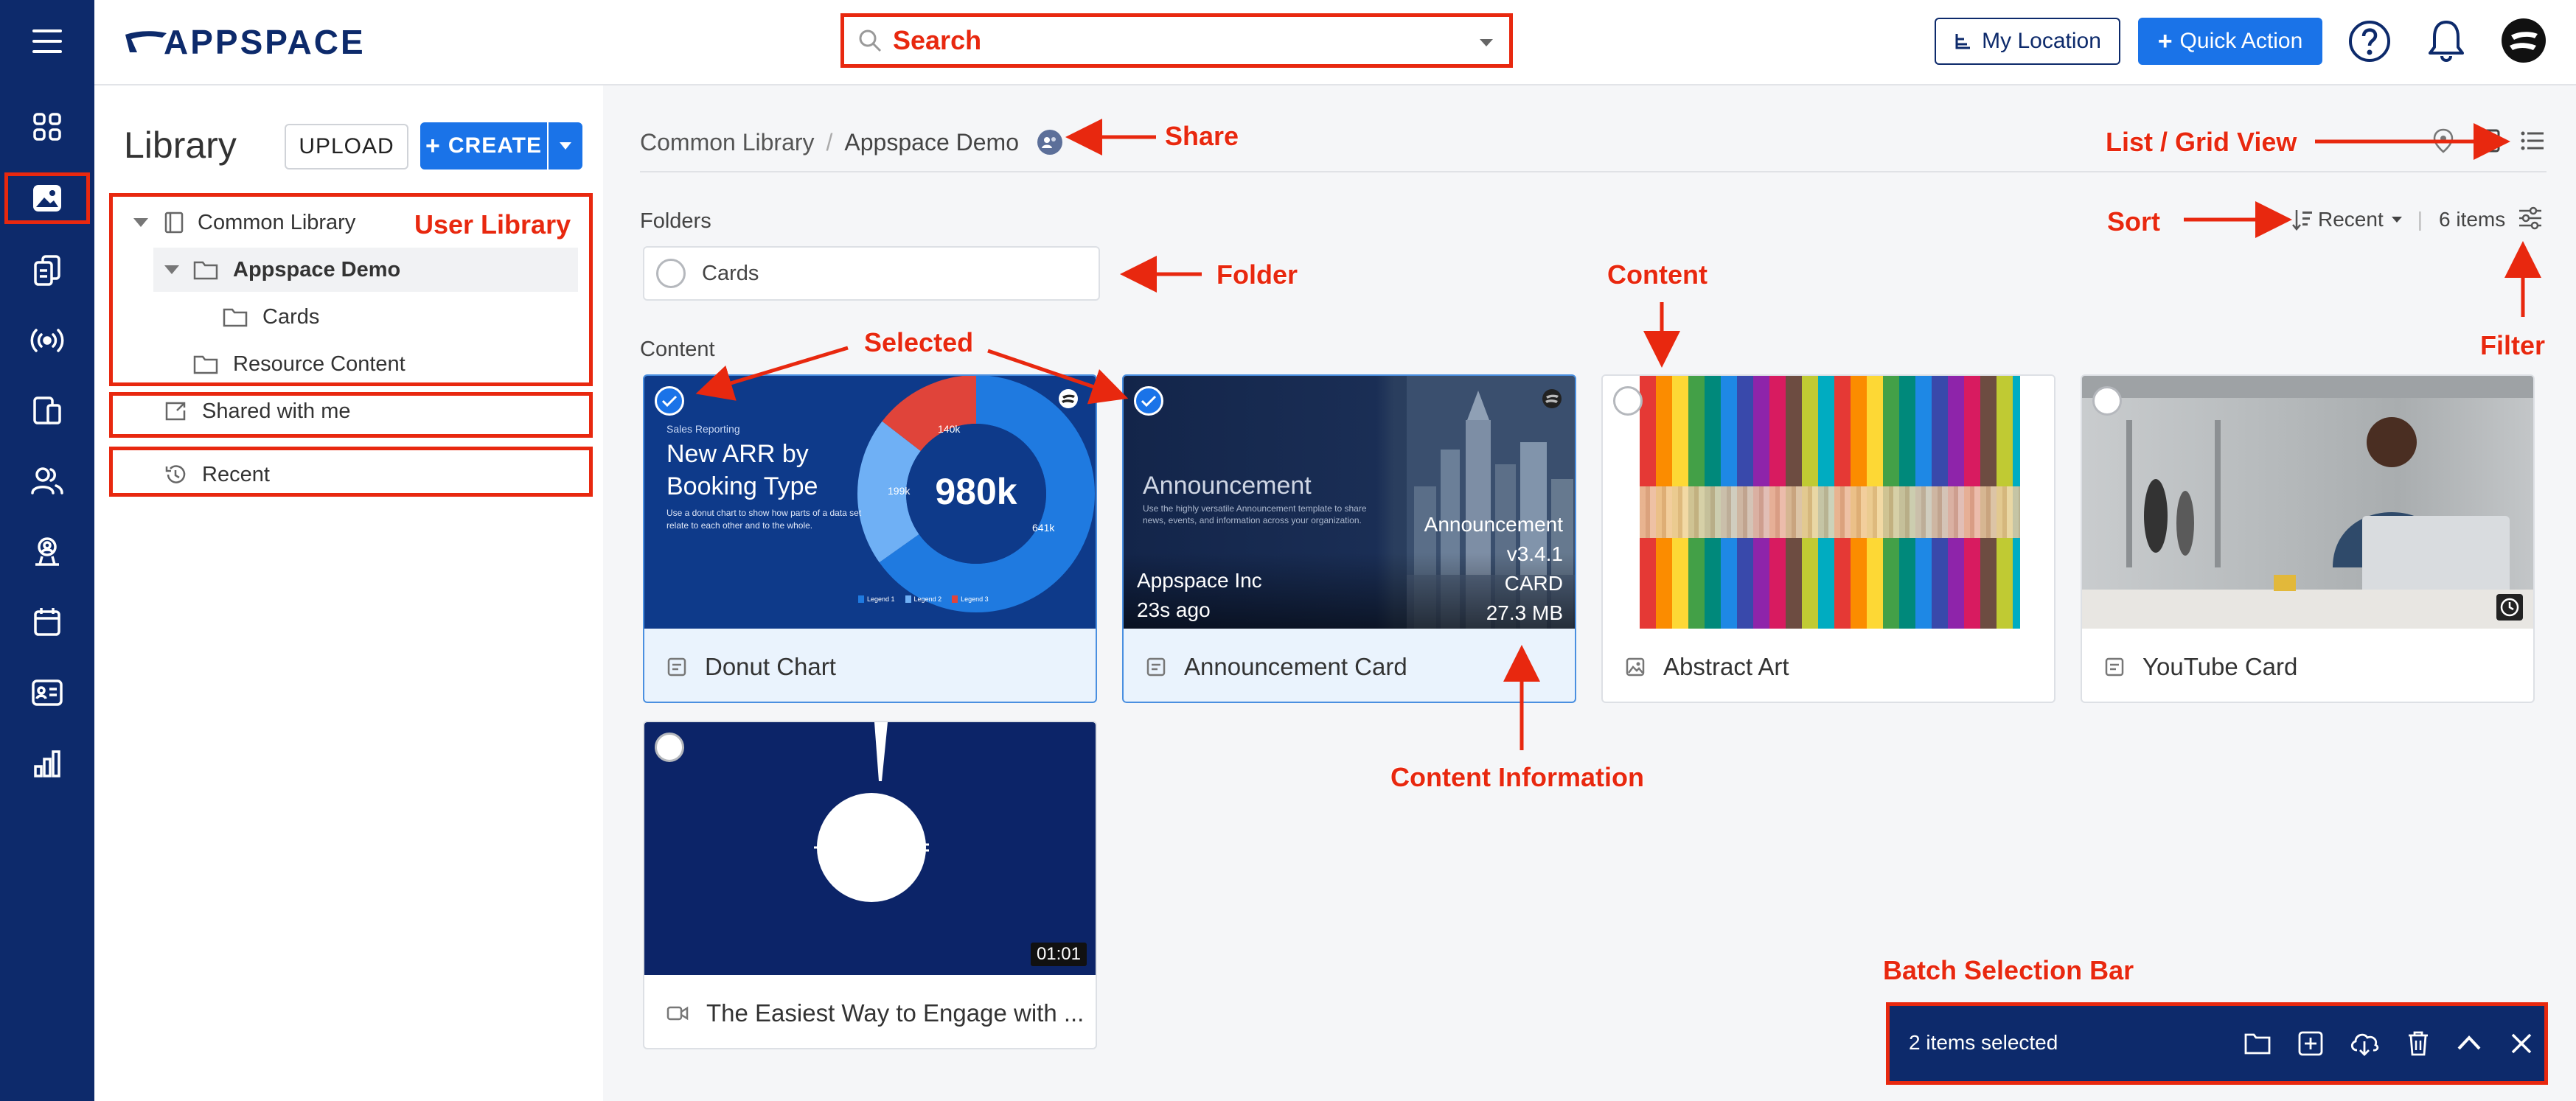  I want to click on list-view-icon, so click(2533, 141).